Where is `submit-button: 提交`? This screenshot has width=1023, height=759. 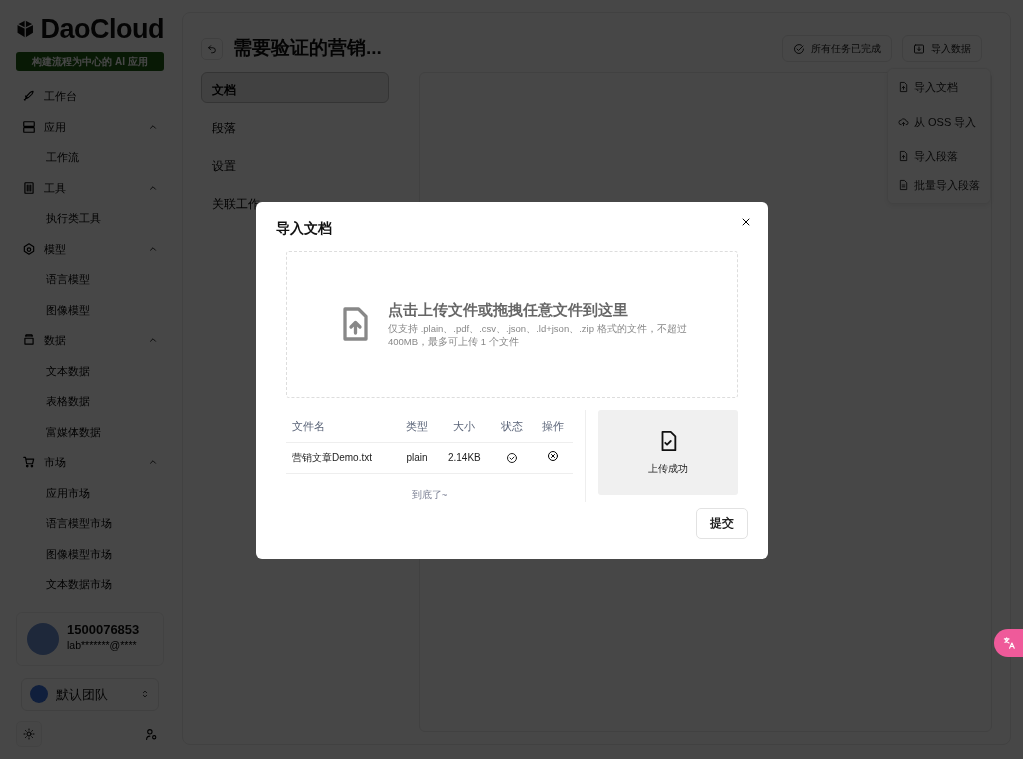
submit-button: 提交 is located at coordinates (722, 523).